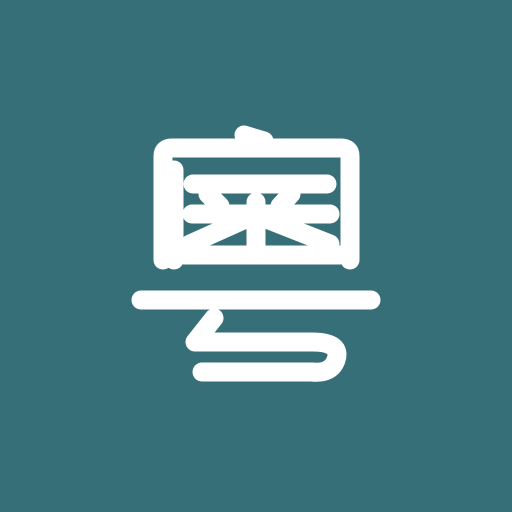 This screenshot has width=512, height=512. Describe the element at coordinates (285, 200) in the screenshot. I see `glyph-mi-dot-right` at that location.